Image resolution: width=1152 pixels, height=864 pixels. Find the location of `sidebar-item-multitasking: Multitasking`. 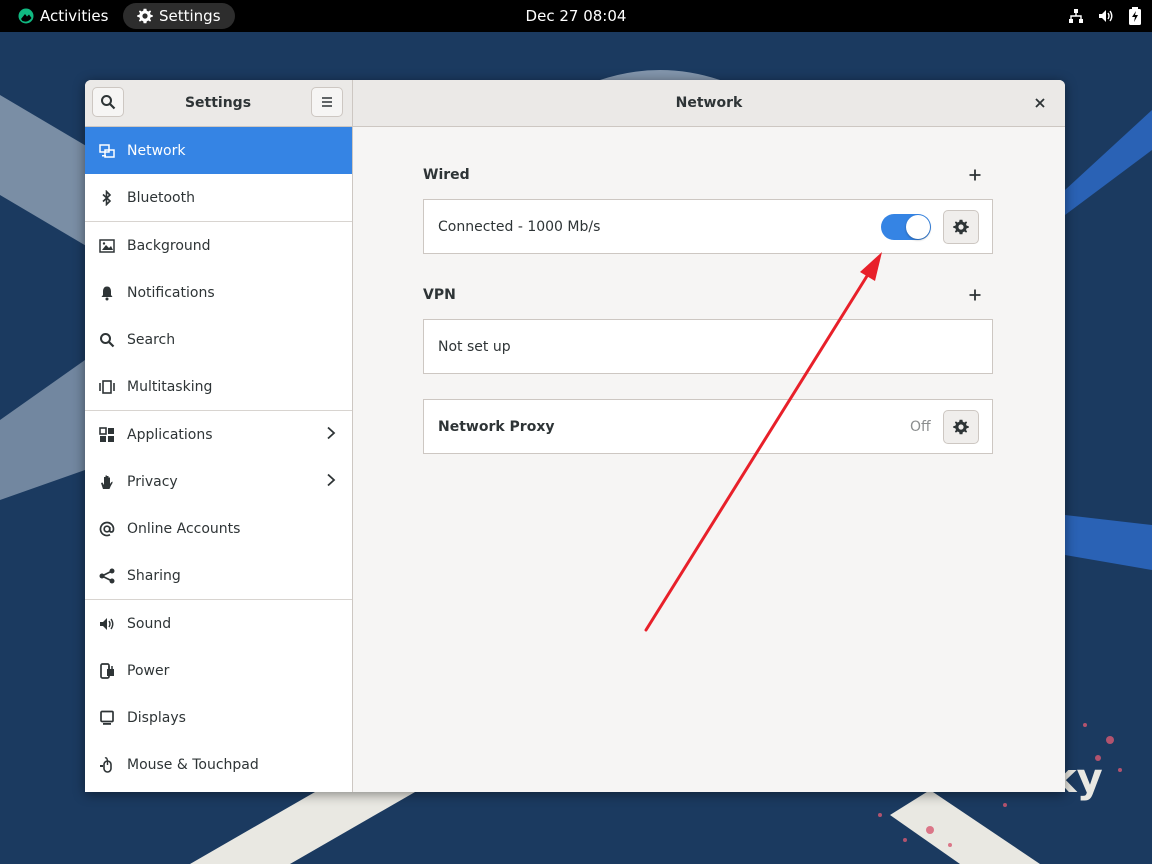

sidebar-item-multitasking: Multitasking is located at coordinates (218, 386).